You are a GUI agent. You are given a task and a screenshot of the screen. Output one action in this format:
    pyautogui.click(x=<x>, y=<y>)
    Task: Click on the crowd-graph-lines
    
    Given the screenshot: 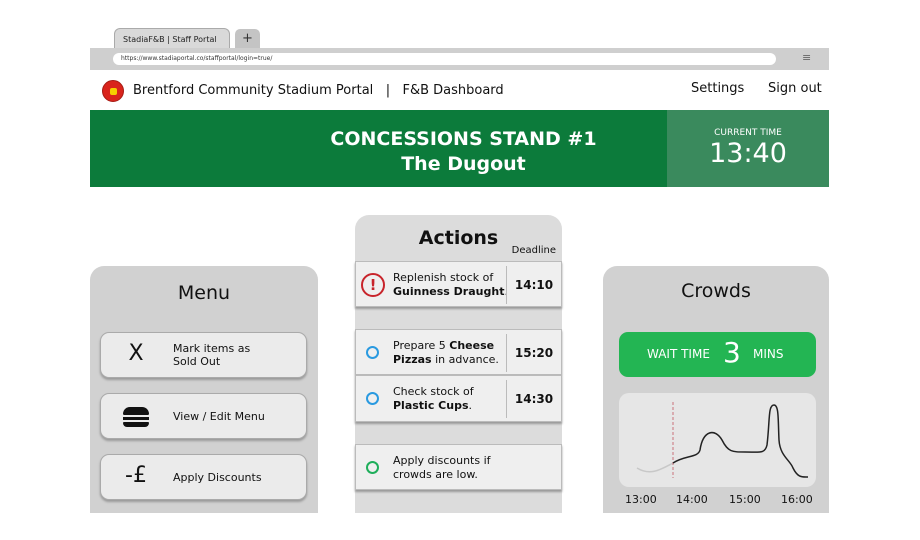 What is the action you would take?
    pyautogui.click(x=722, y=440)
    